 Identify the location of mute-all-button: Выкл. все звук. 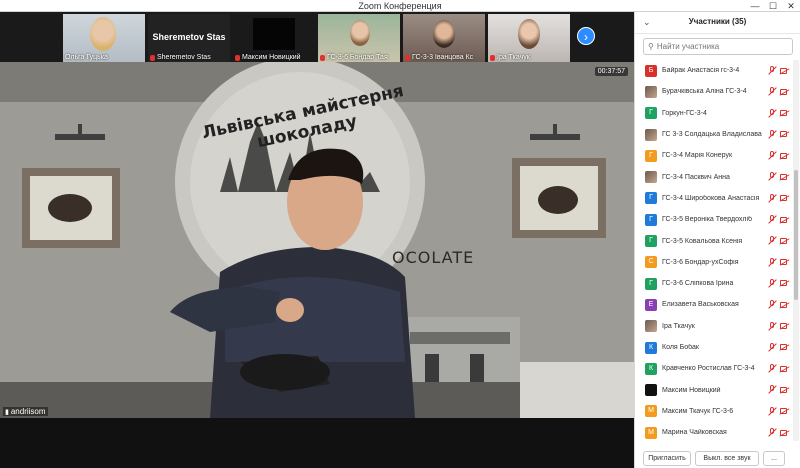
(727, 458).